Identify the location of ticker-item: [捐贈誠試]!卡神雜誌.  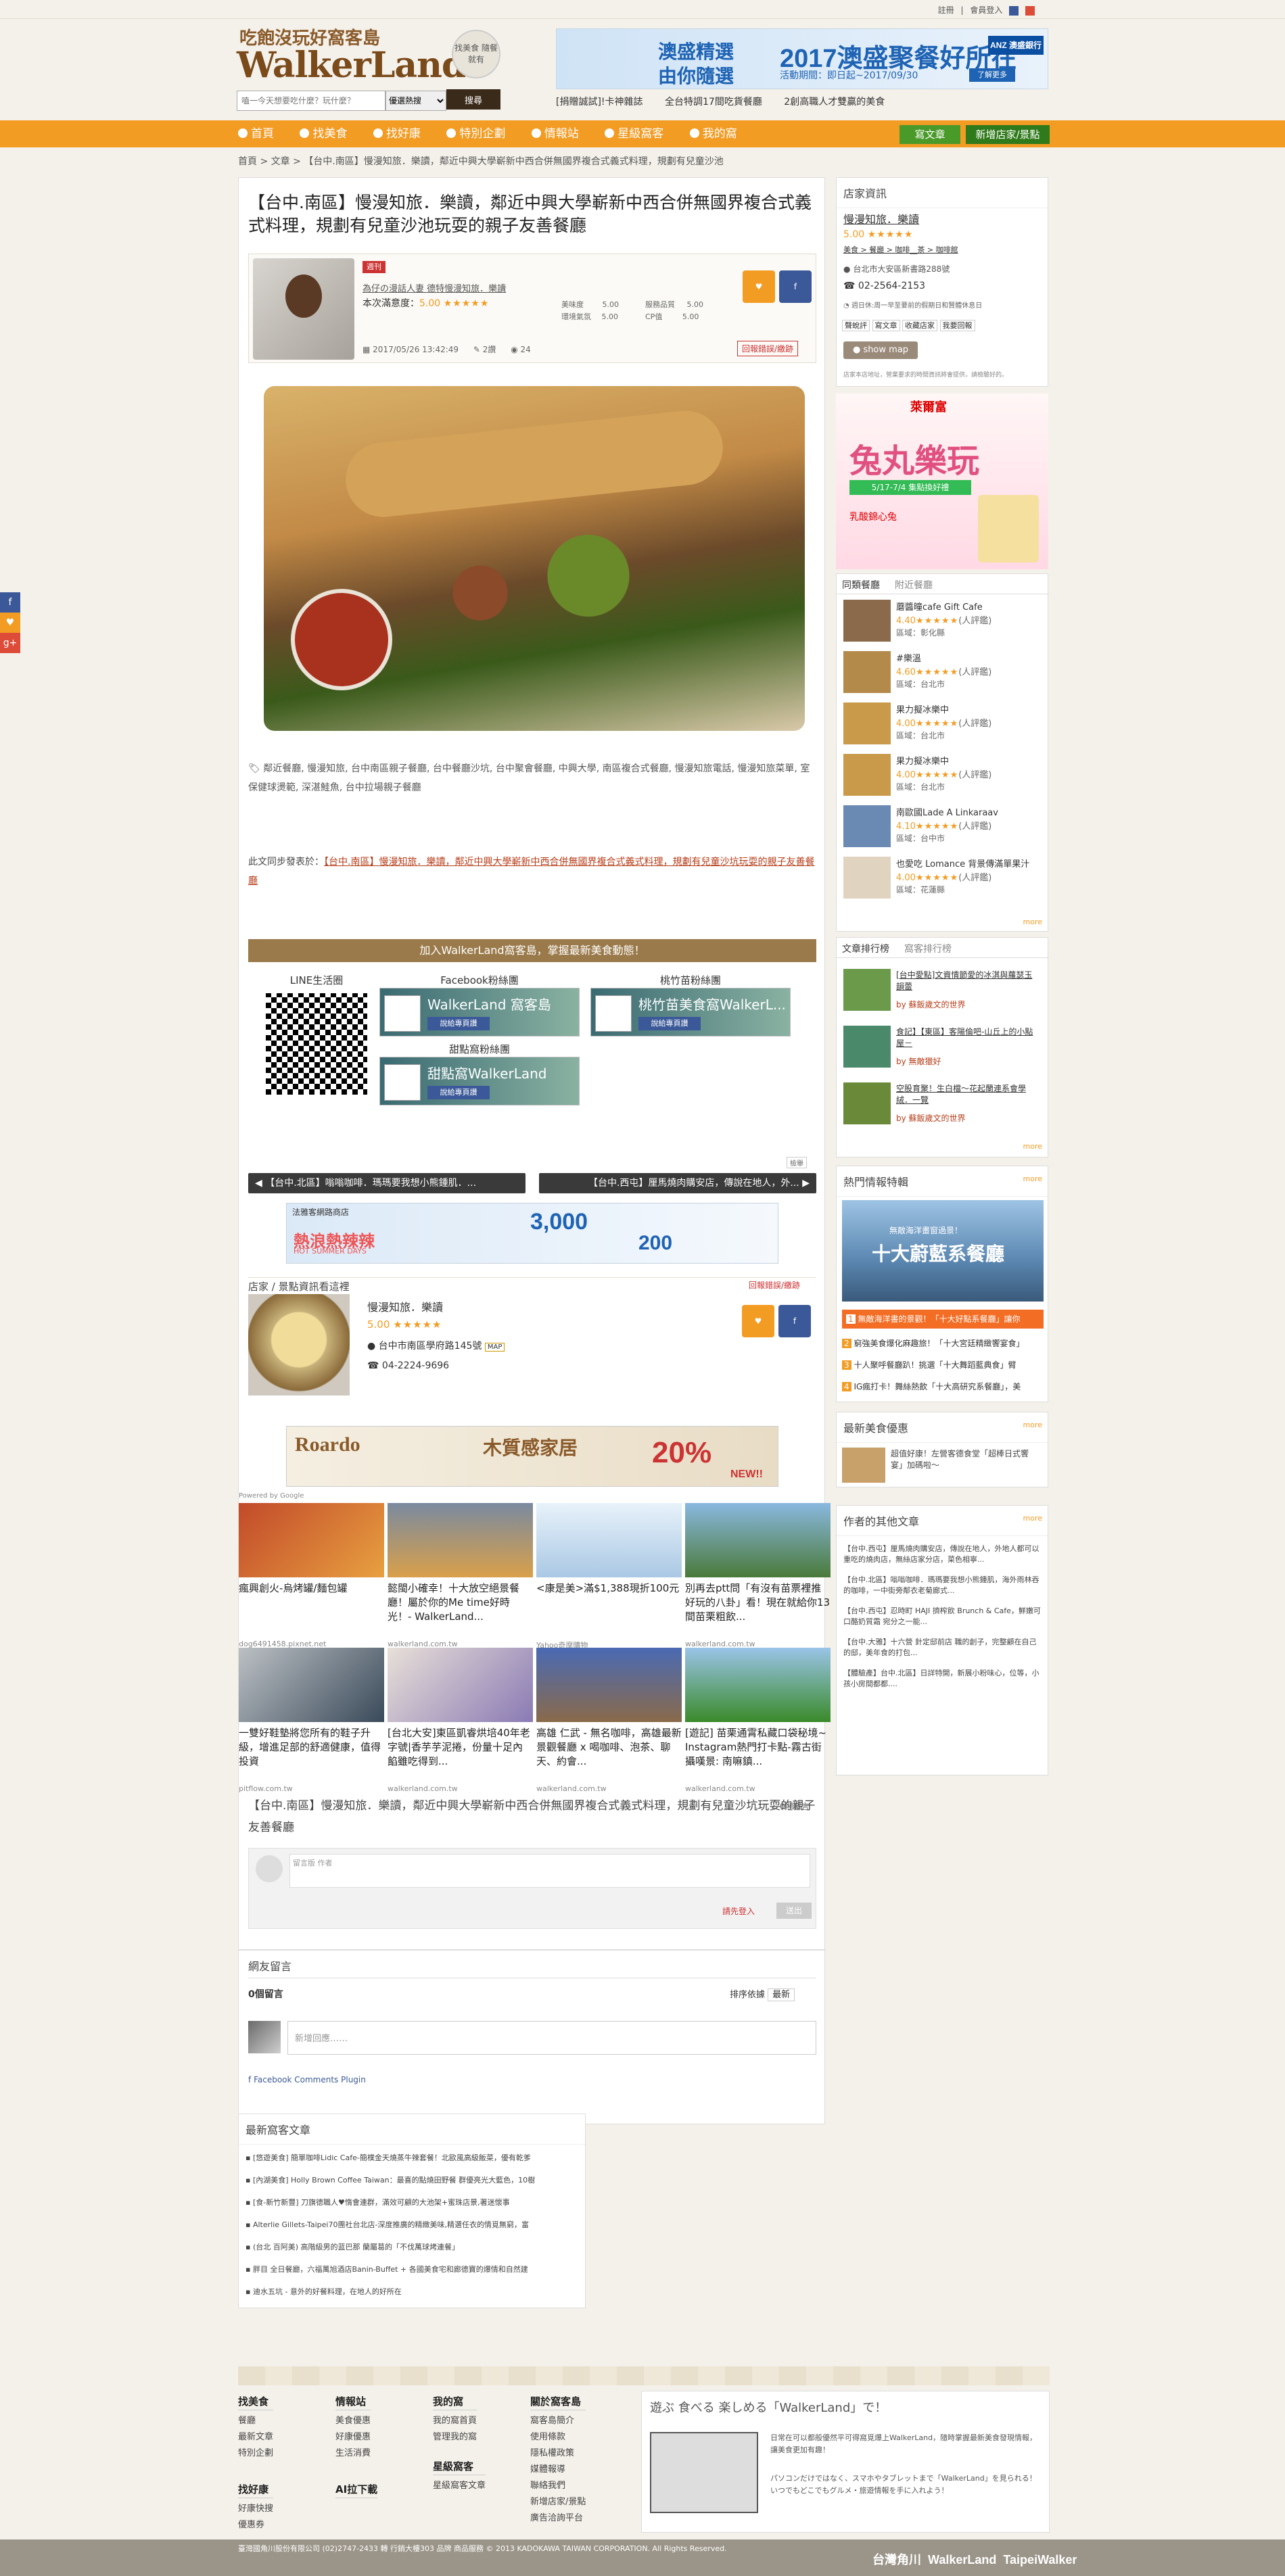
(599, 102).